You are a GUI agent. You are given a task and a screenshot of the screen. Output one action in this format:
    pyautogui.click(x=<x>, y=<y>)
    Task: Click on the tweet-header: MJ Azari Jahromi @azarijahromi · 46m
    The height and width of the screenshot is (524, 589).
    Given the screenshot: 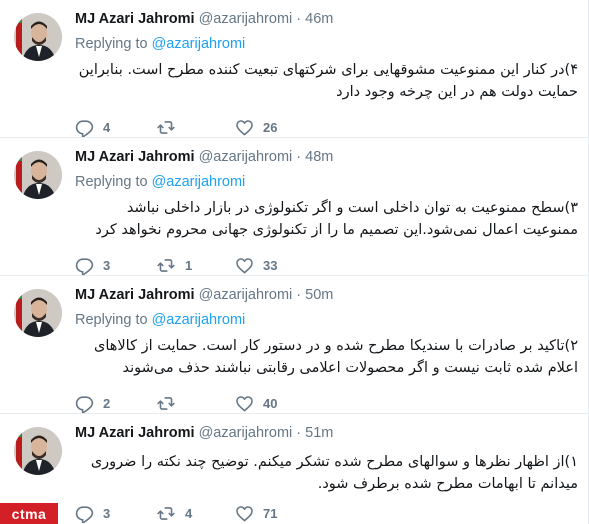 What is the action you would take?
    pyautogui.click(x=204, y=19)
    